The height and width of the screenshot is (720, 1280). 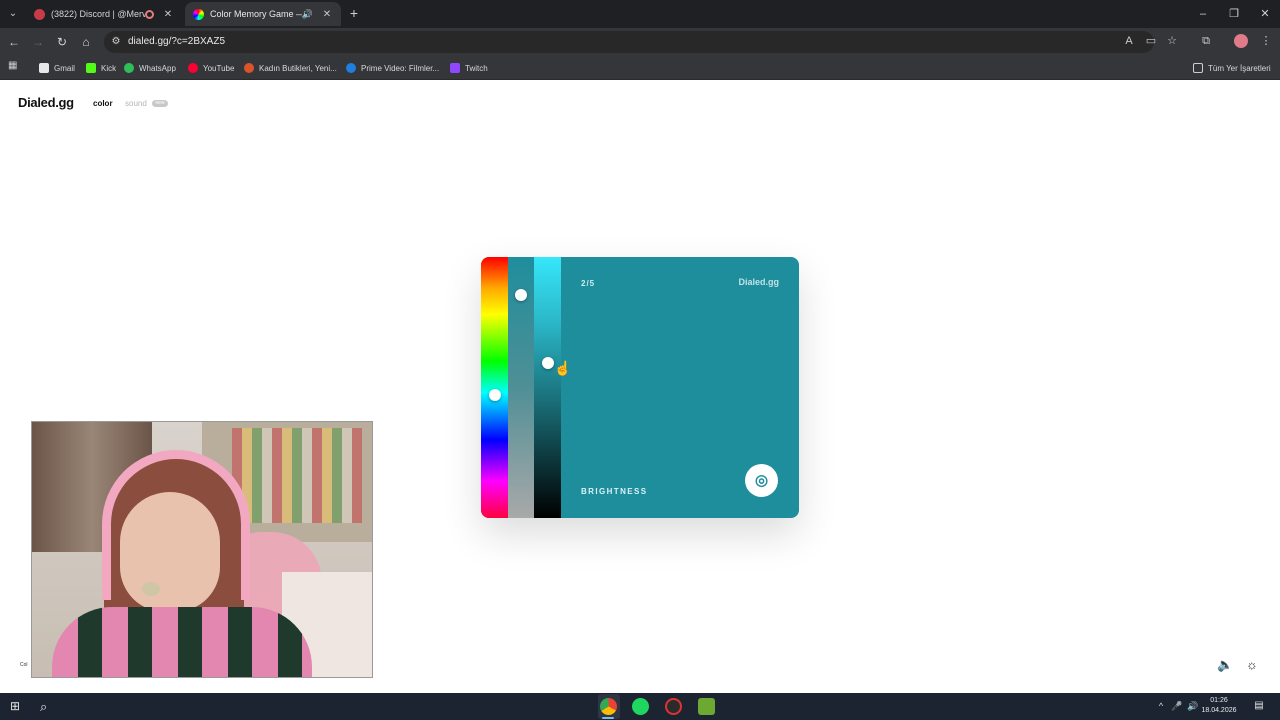 I want to click on site-logo: Dialed.gg, so click(x=46, y=102).